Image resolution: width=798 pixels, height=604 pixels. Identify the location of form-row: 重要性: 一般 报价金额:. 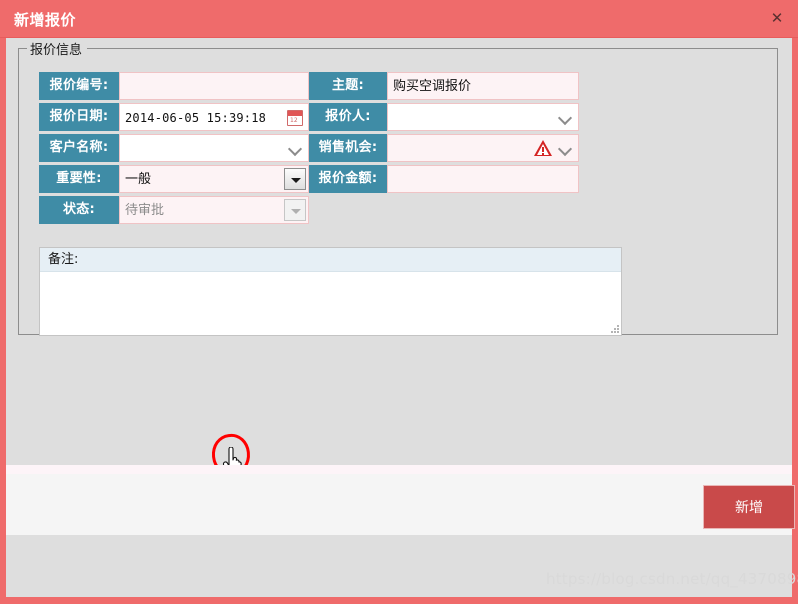
(309, 180).